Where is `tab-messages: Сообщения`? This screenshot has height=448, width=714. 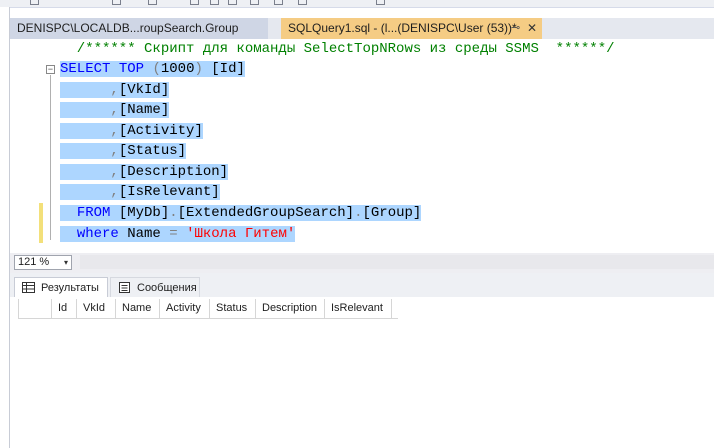 tab-messages: Сообщения is located at coordinates (155, 287).